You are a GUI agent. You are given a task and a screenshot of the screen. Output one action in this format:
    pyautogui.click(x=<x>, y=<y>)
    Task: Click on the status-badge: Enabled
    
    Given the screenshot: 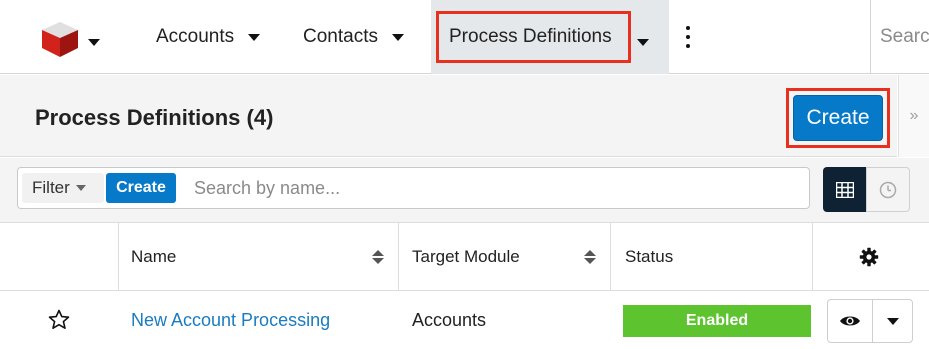 What is the action you would take?
    pyautogui.click(x=717, y=321)
    